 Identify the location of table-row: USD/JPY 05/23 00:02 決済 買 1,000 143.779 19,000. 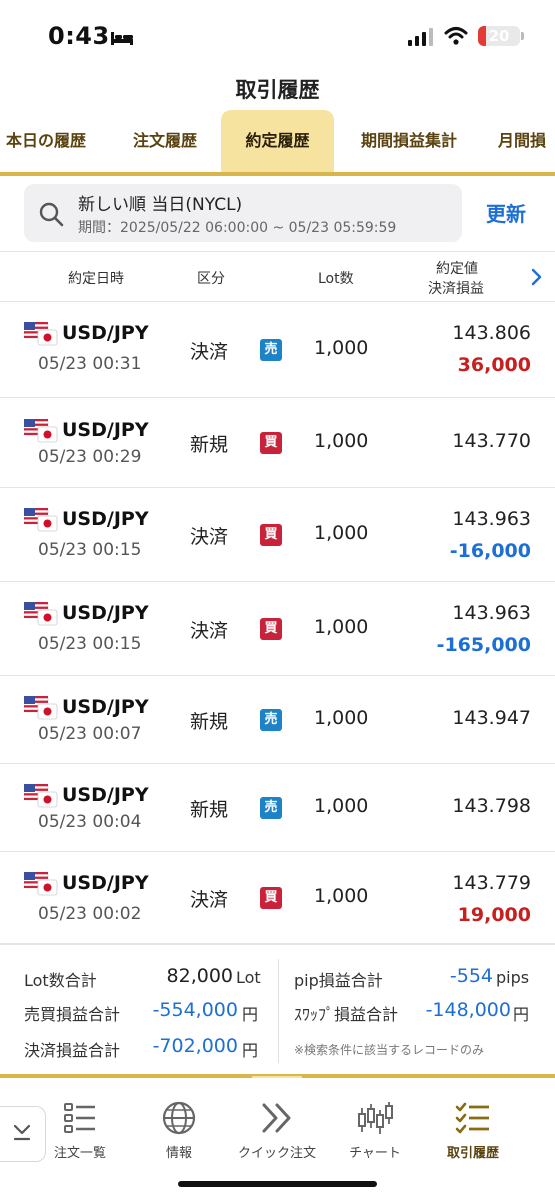
(277, 898).